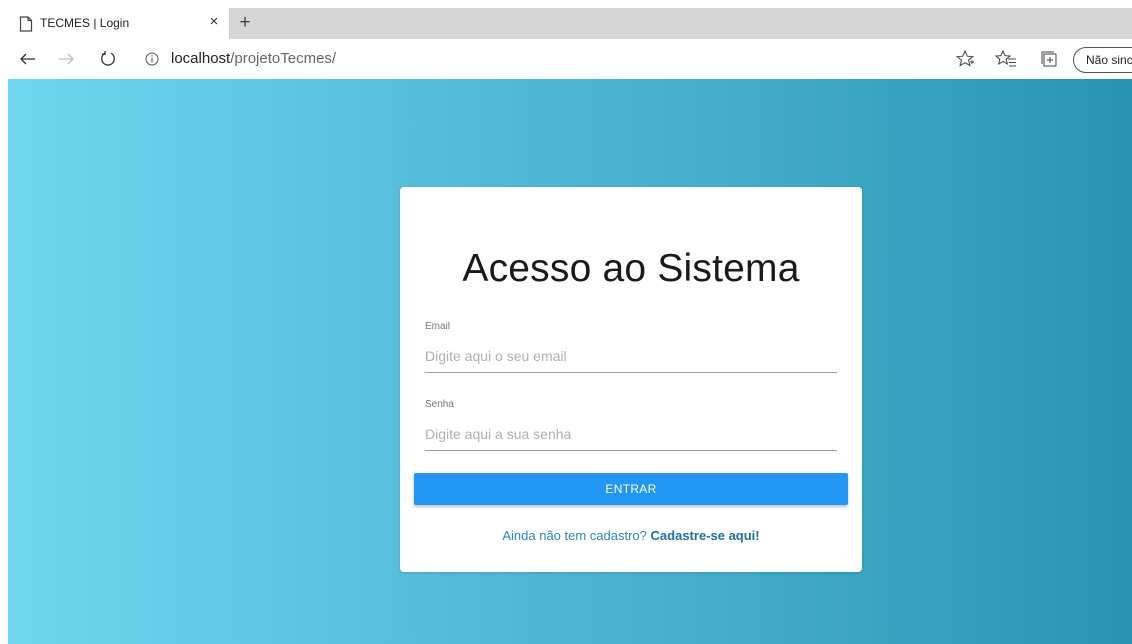 The width and height of the screenshot is (1132, 644). Describe the element at coordinates (574, 535) in the screenshot. I see `signup-prompt-text: Ainda não tem cadastro?` at that location.